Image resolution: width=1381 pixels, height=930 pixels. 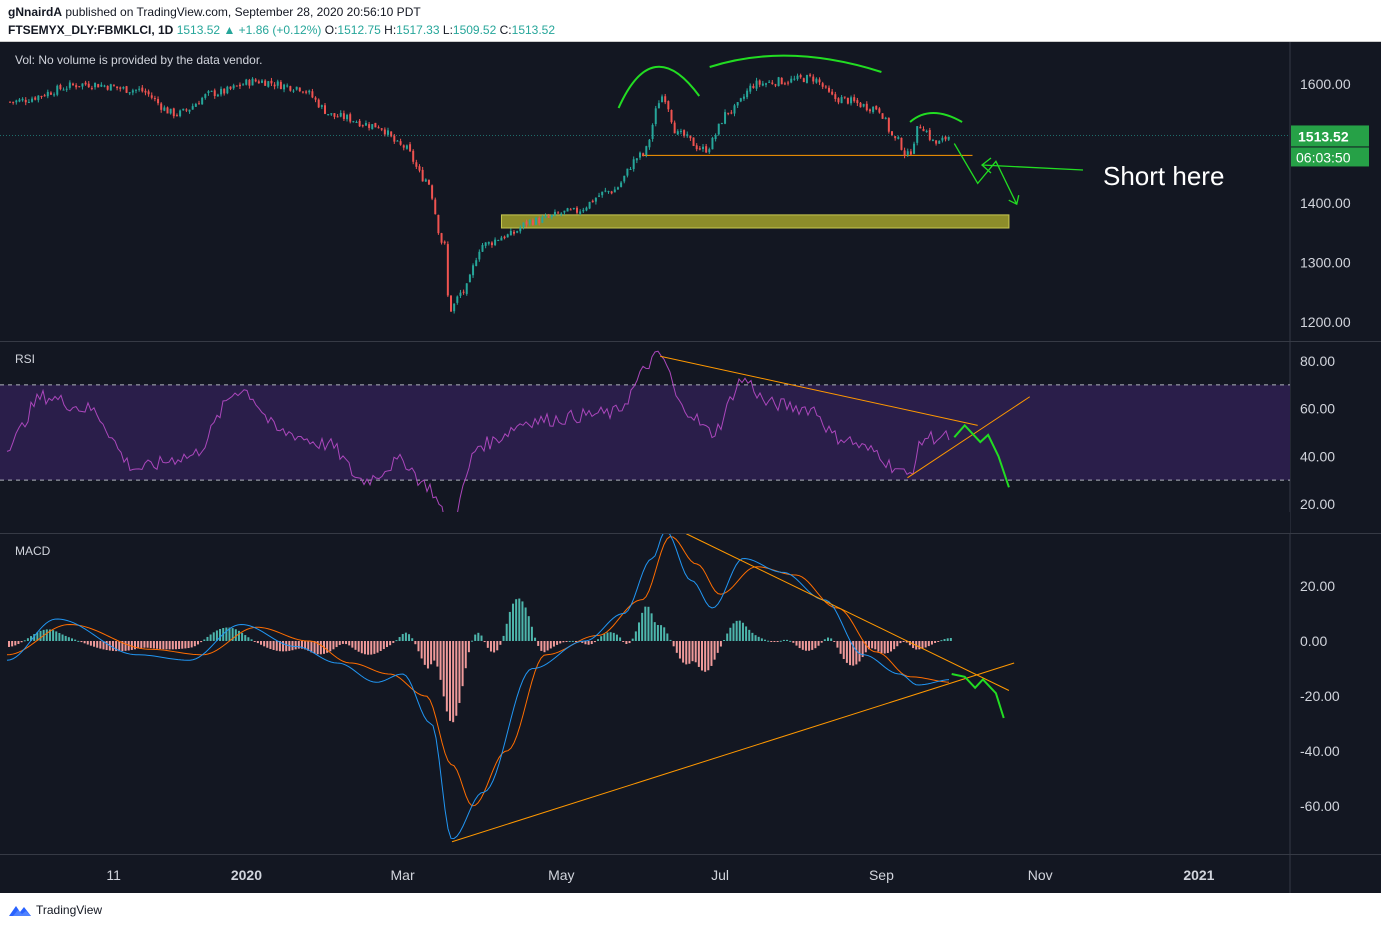 I want to click on open-value: 1512.75, so click(x=359, y=30).